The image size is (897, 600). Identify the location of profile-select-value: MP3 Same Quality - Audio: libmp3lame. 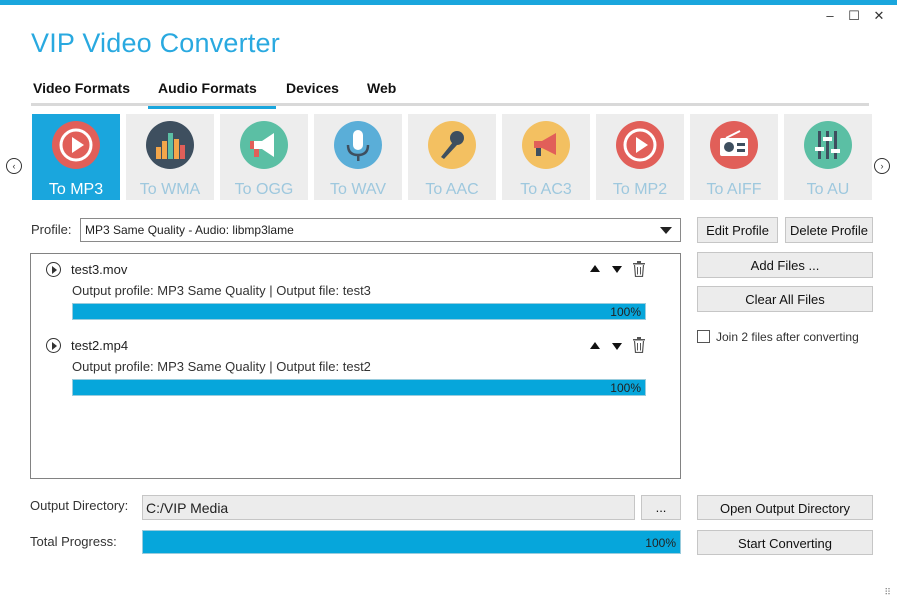
(189, 230).